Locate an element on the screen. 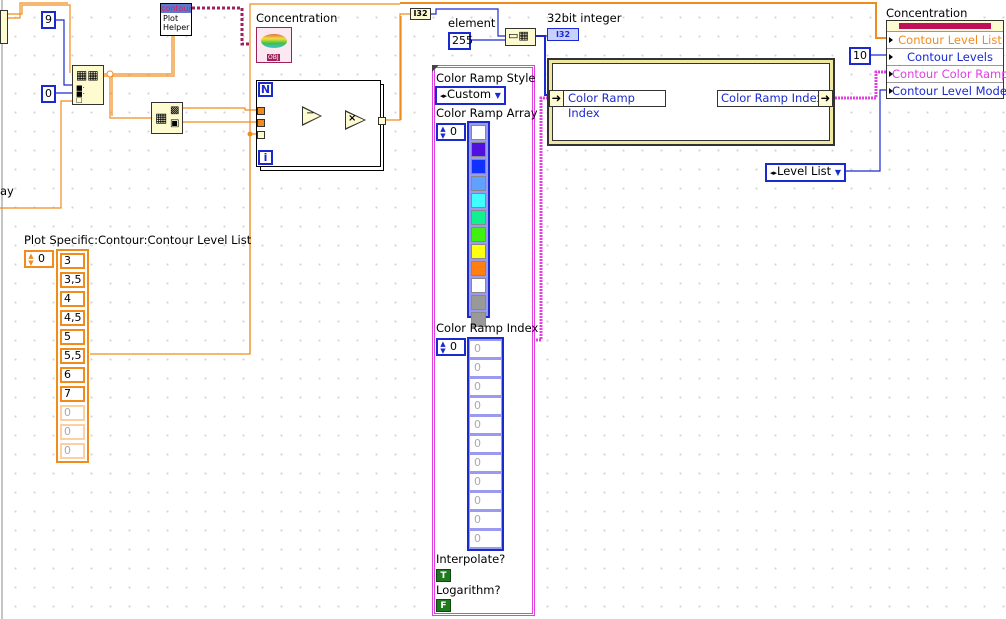 Image resolution: width=1006 pixels, height=619 pixels. constant-0: 0 is located at coordinates (48, 94).